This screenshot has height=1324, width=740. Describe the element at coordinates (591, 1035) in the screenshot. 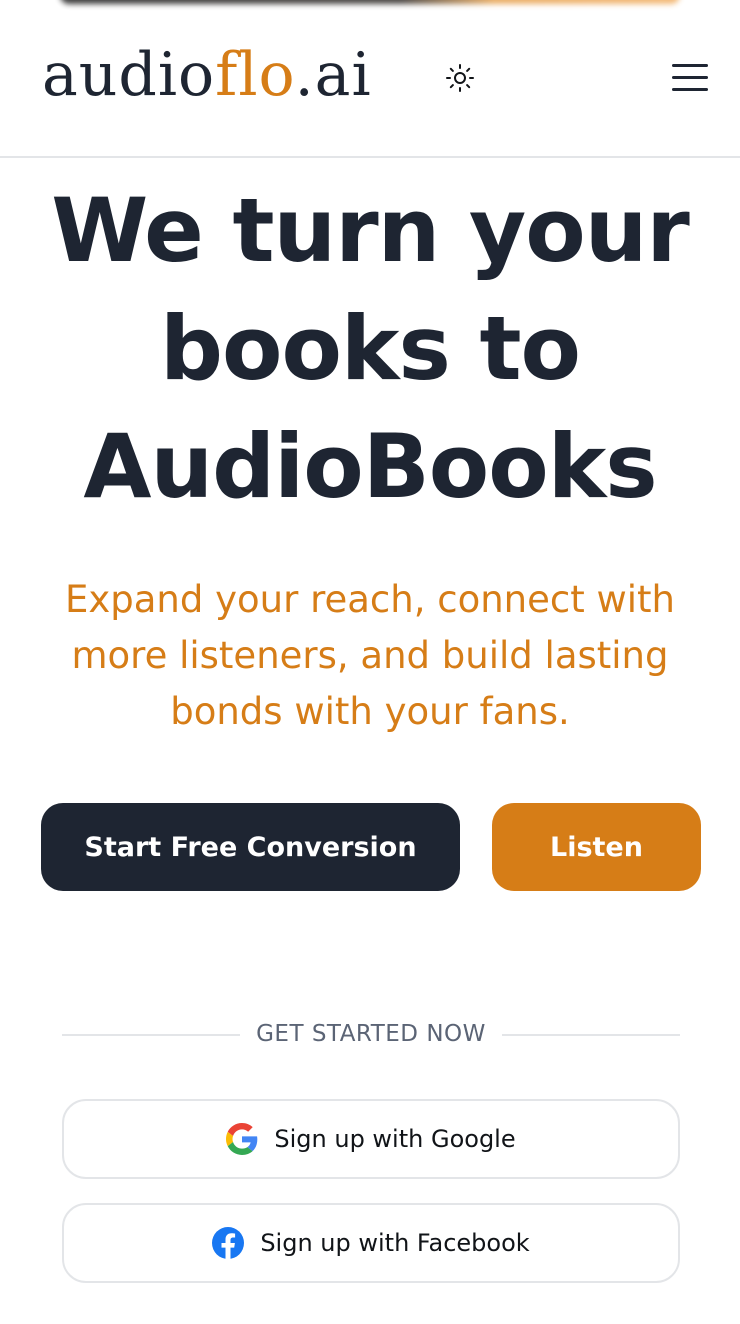

I see `divider-line-right` at that location.